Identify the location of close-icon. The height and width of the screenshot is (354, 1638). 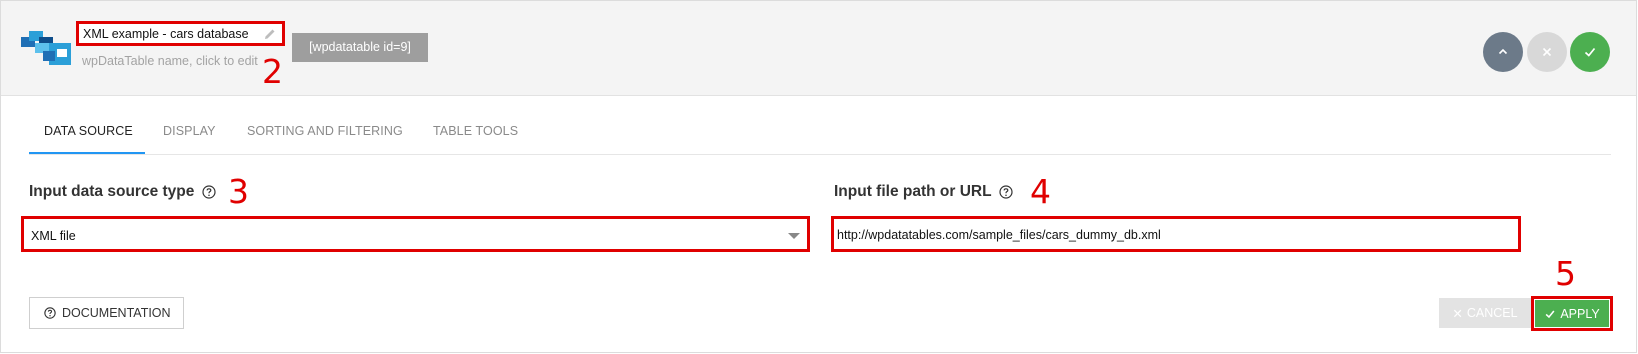
(1547, 52).